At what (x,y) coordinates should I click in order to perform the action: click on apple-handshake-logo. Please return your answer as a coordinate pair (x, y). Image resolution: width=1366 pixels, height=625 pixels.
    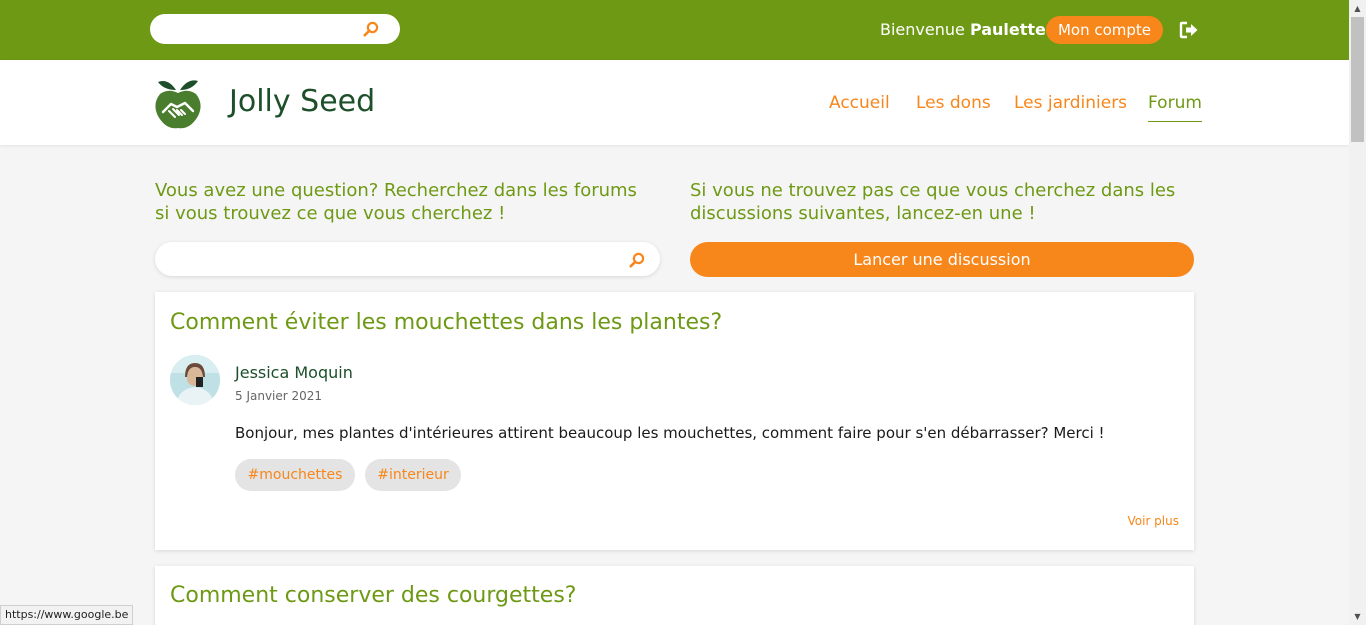
    Looking at the image, I should click on (178, 103).